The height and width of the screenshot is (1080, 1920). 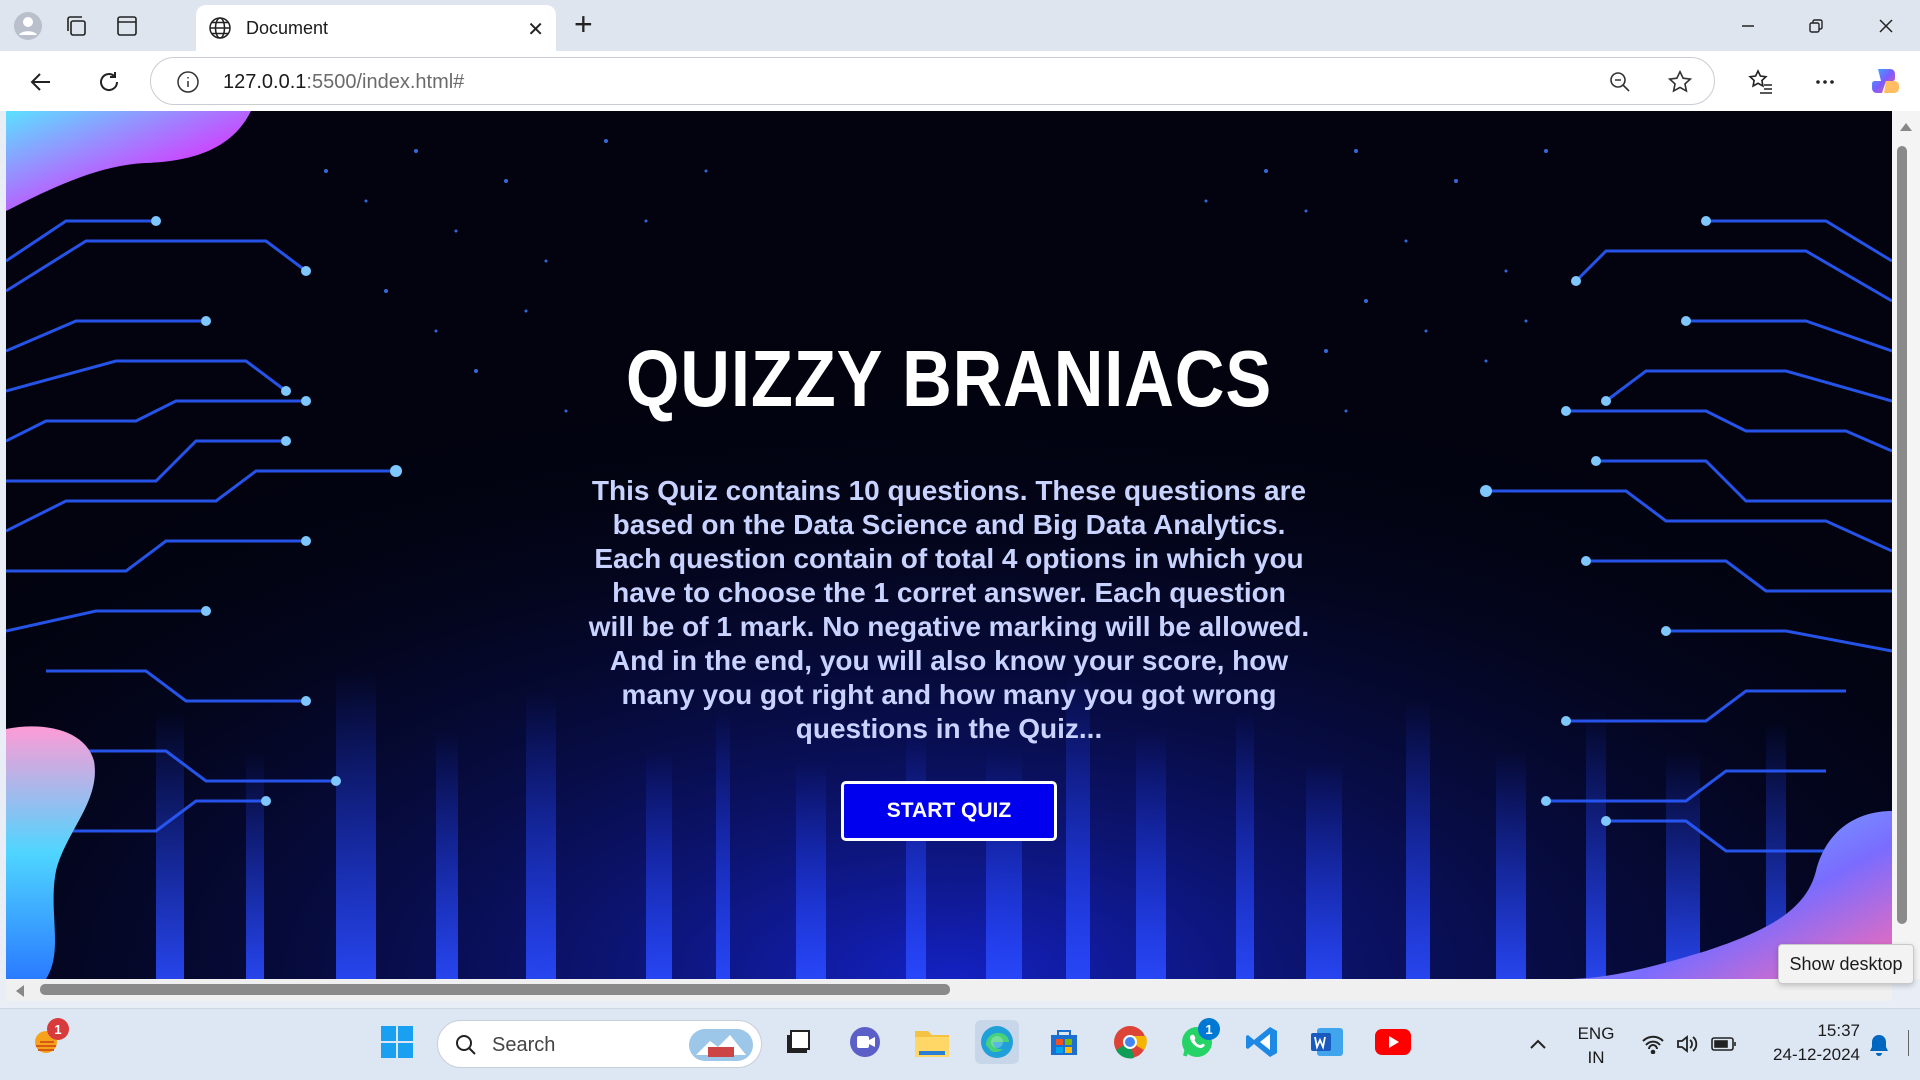 I want to click on new-tab-icon: +, so click(x=583, y=24).